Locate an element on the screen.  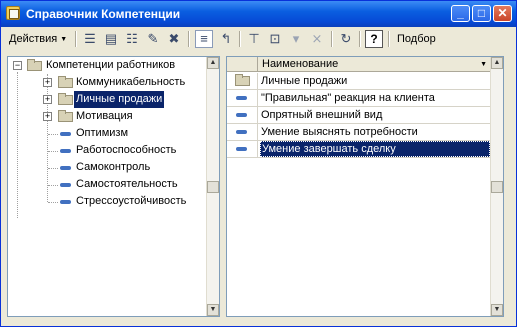
filter-value-icon: ⊡ is located at coordinates (275, 39).